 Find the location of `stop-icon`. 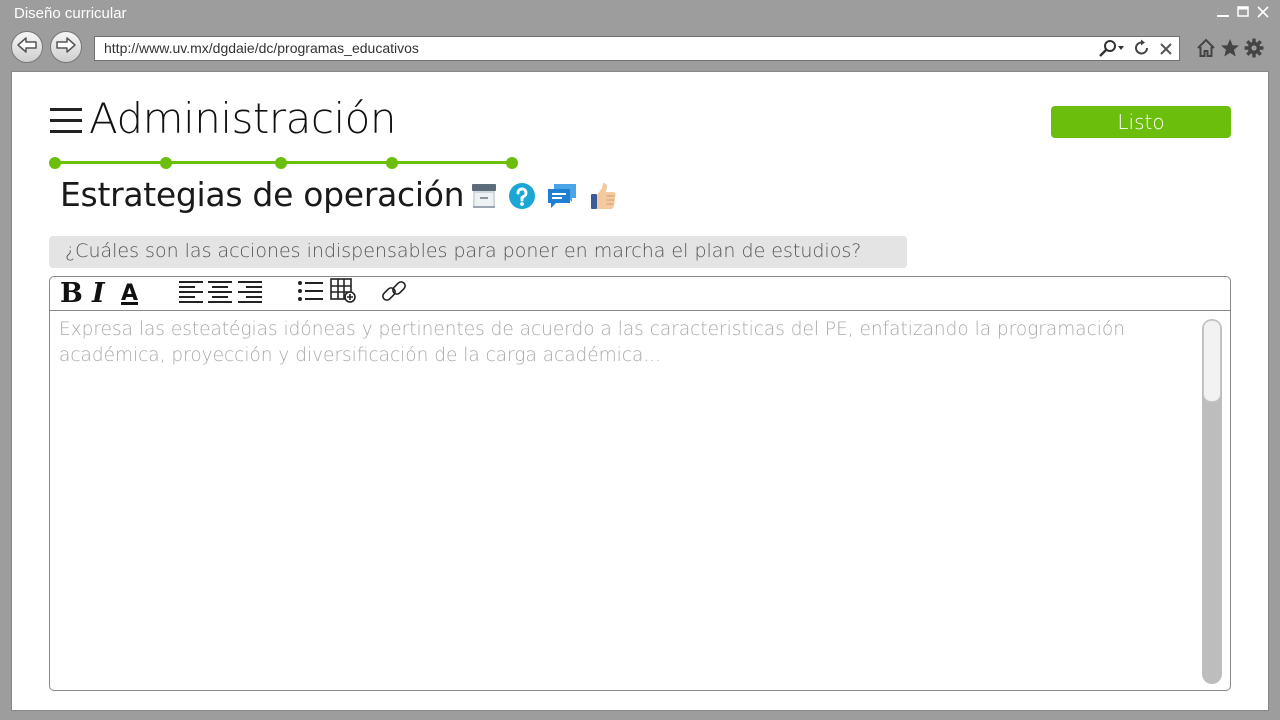

stop-icon is located at coordinates (1166, 50).